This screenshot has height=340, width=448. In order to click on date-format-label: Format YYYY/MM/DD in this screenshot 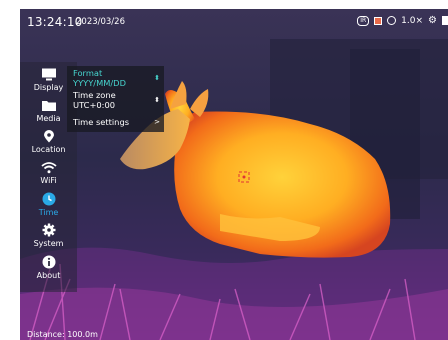, I will do `click(99, 78)`.